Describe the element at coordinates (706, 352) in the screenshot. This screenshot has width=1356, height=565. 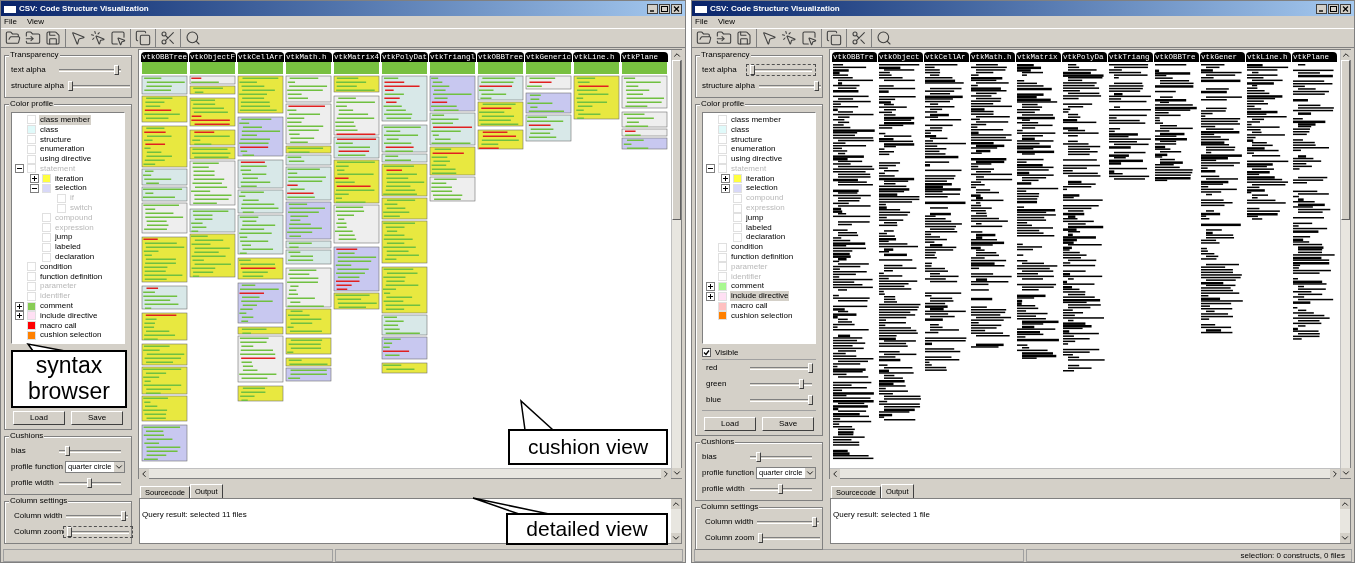
I see `checkbox` at that location.